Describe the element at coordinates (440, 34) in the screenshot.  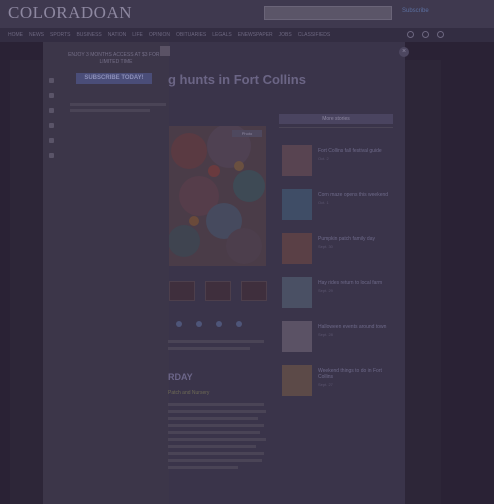
I see `menu-icon` at that location.